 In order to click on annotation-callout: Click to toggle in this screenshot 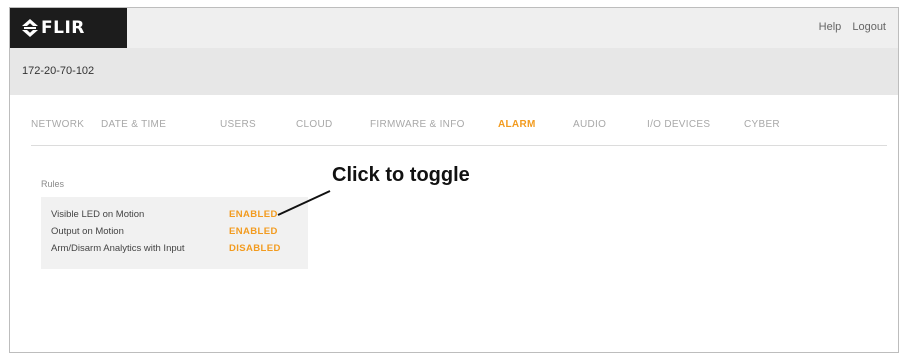, I will do `click(401, 175)`.